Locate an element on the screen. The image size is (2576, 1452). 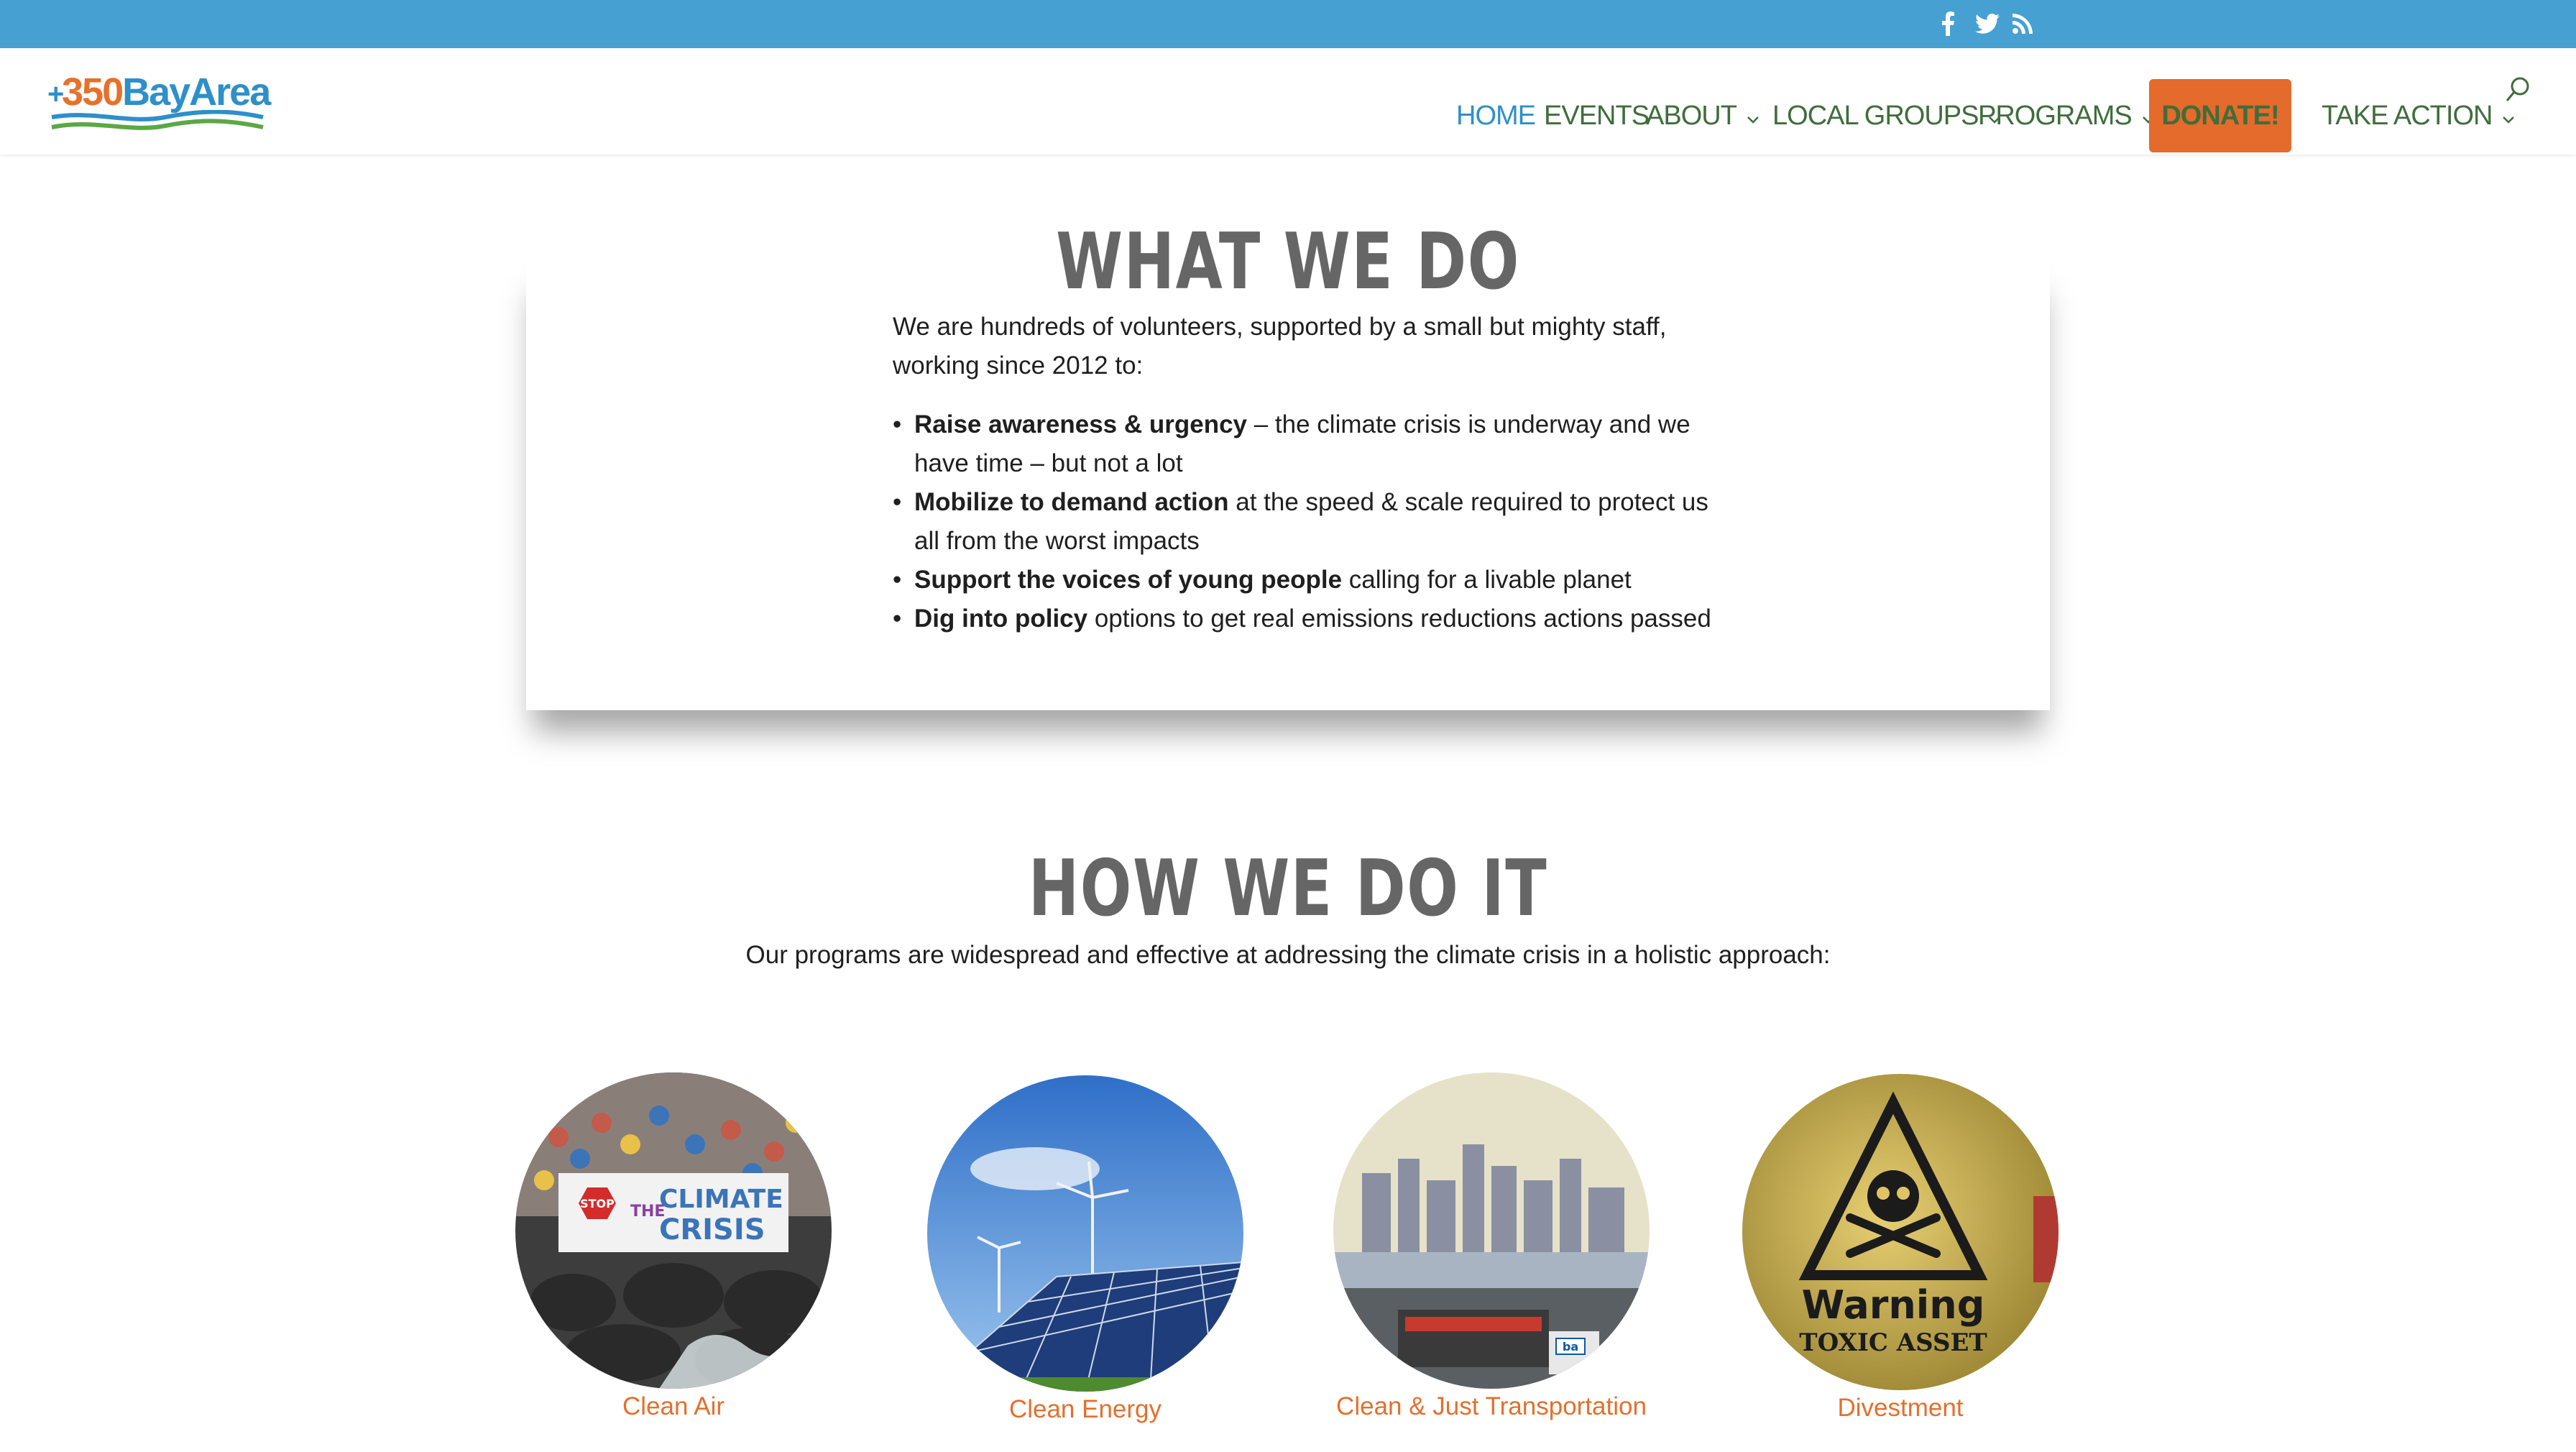
nav-programs-label: PROGRAMS is located at coordinates (2055, 115).